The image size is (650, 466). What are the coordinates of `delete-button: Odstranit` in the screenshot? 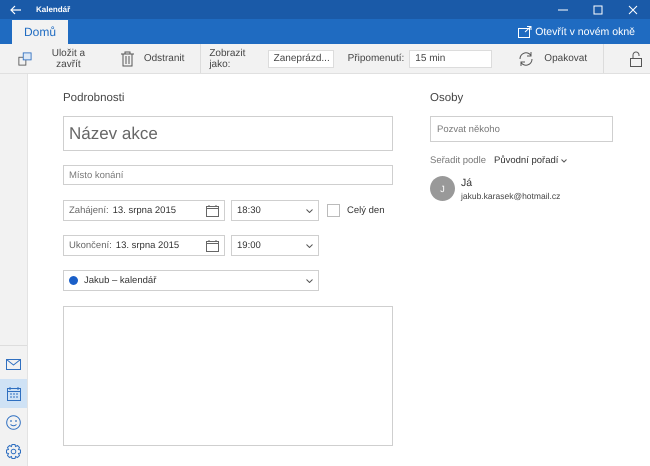 It's located at (147, 58).